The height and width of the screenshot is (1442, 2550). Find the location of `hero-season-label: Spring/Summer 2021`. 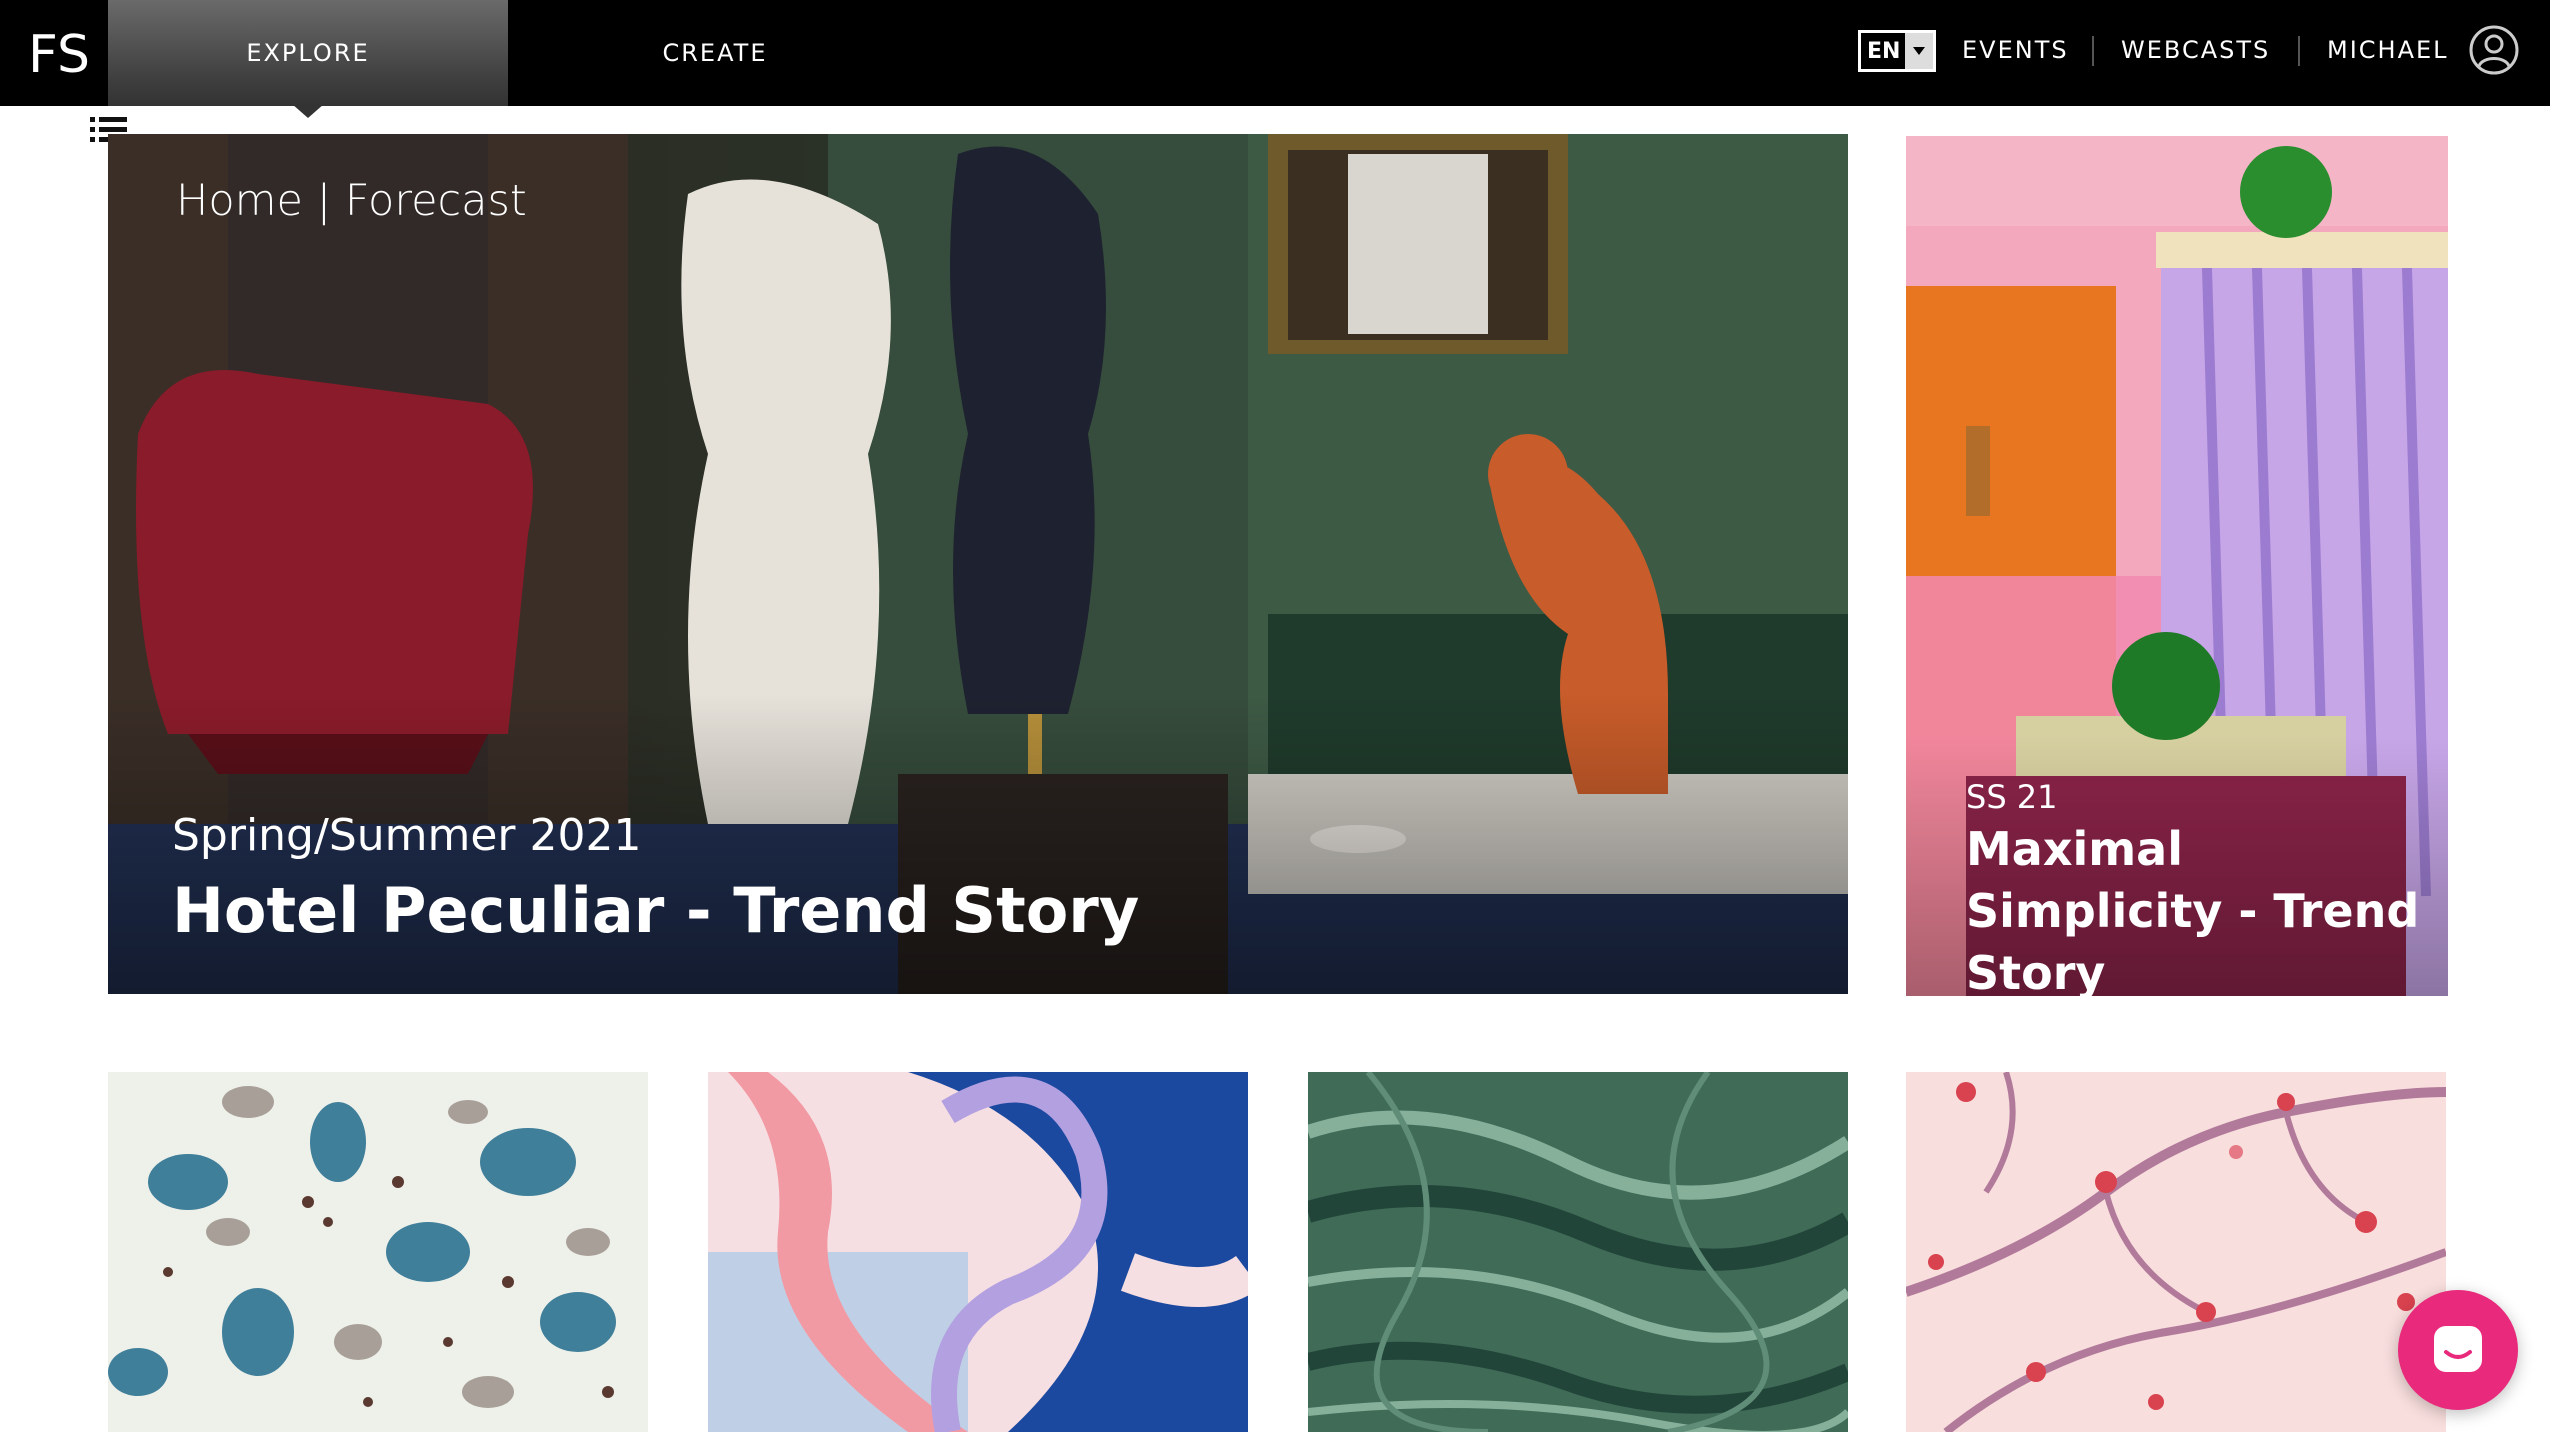

hero-season-label: Spring/Summer 2021 is located at coordinates (407, 835).